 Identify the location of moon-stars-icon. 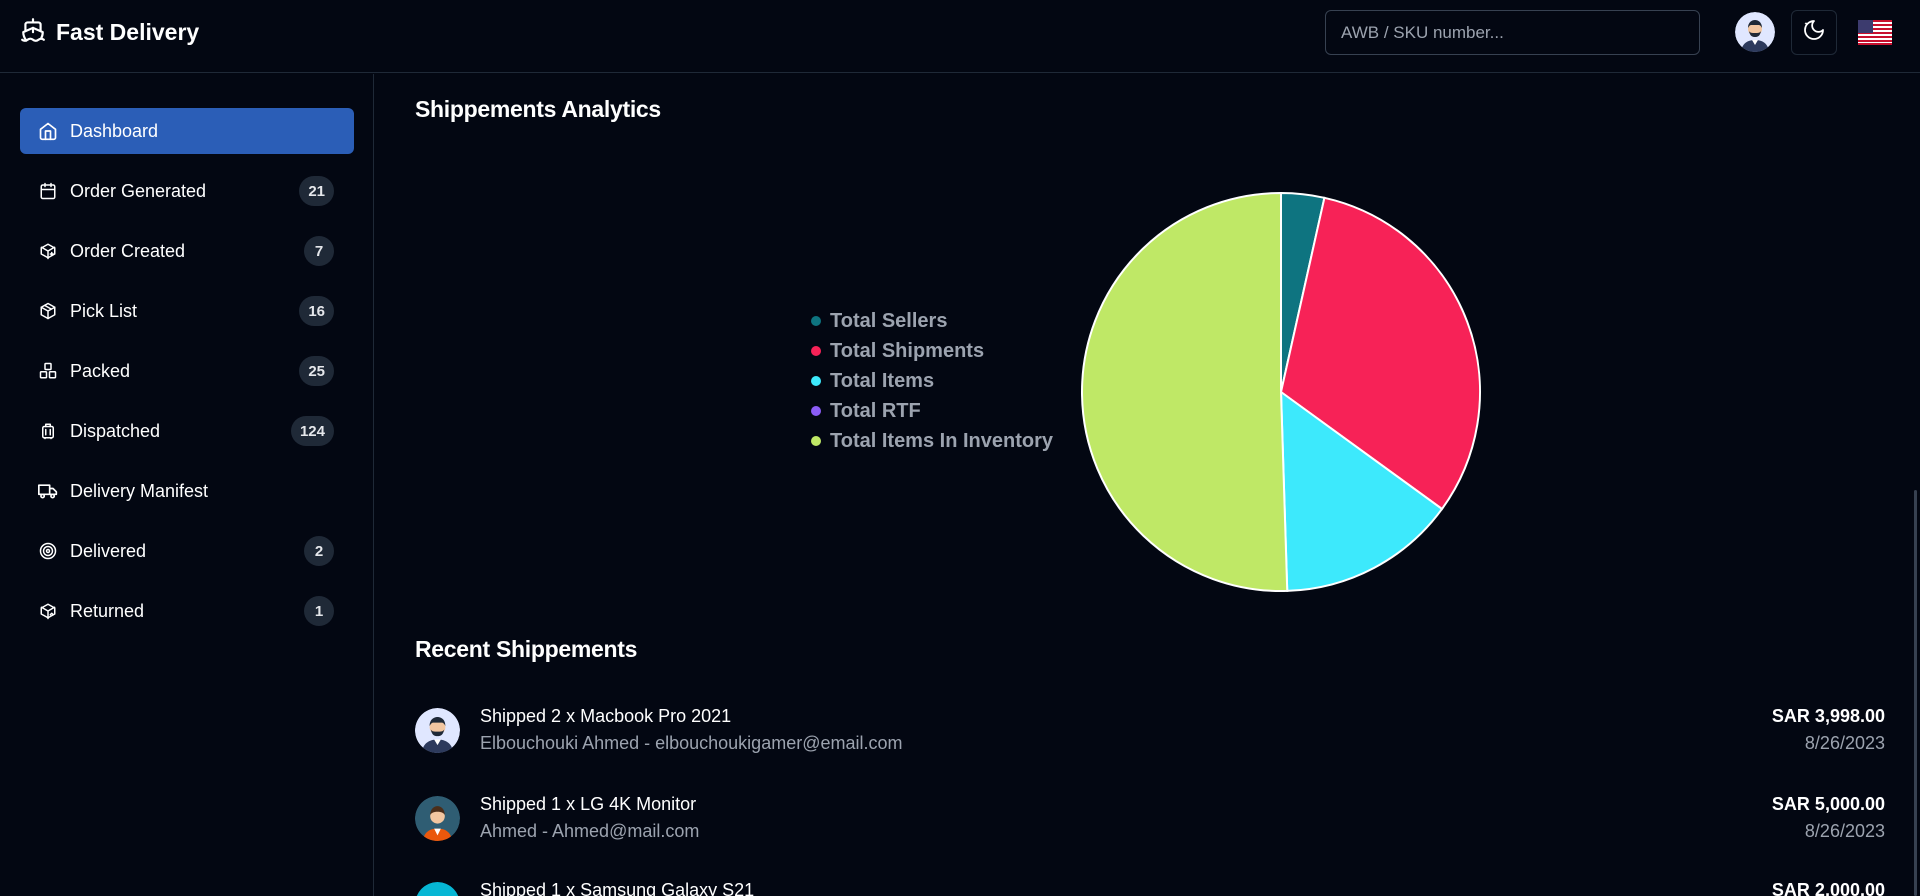
(1814, 32).